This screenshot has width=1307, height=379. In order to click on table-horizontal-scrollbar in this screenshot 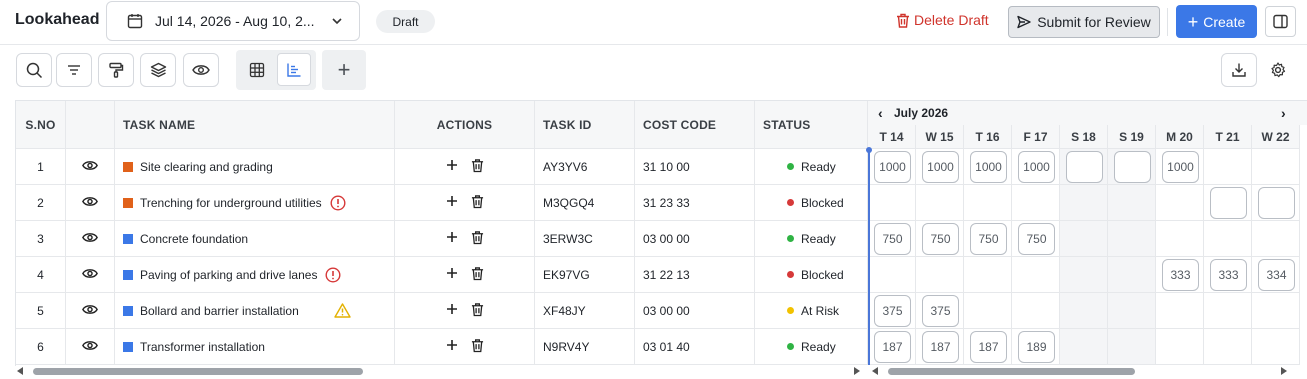, I will do `click(439, 371)`.